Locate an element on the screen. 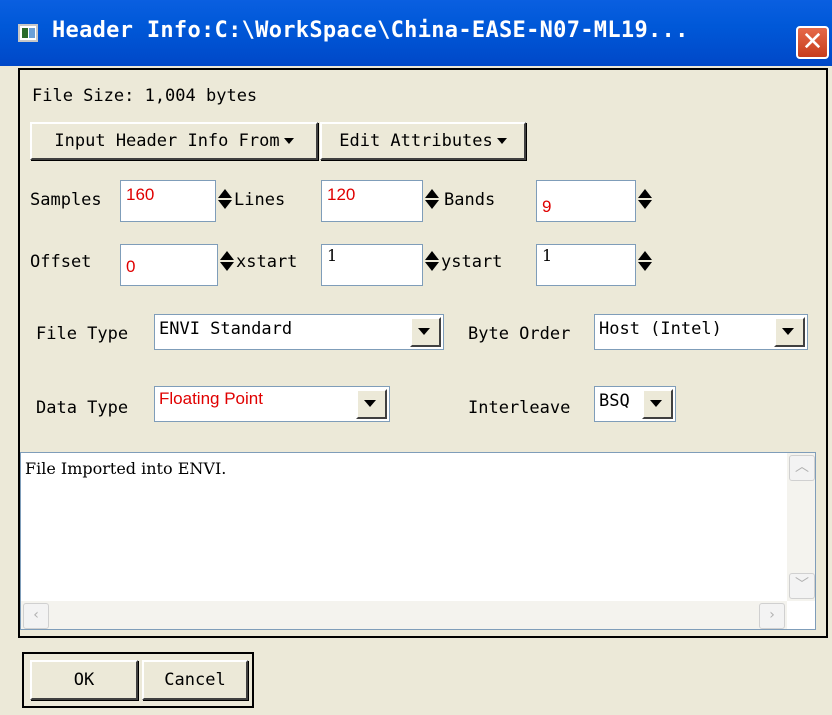 The height and width of the screenshot is (715, 832). edit-attributes-label: Edit Attributes is located at coordinates (416, 141).